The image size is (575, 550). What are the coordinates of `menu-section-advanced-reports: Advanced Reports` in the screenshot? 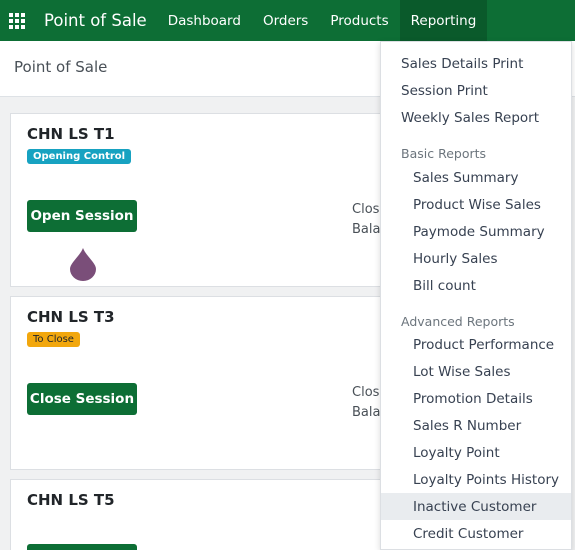 It's located at (458, 321).